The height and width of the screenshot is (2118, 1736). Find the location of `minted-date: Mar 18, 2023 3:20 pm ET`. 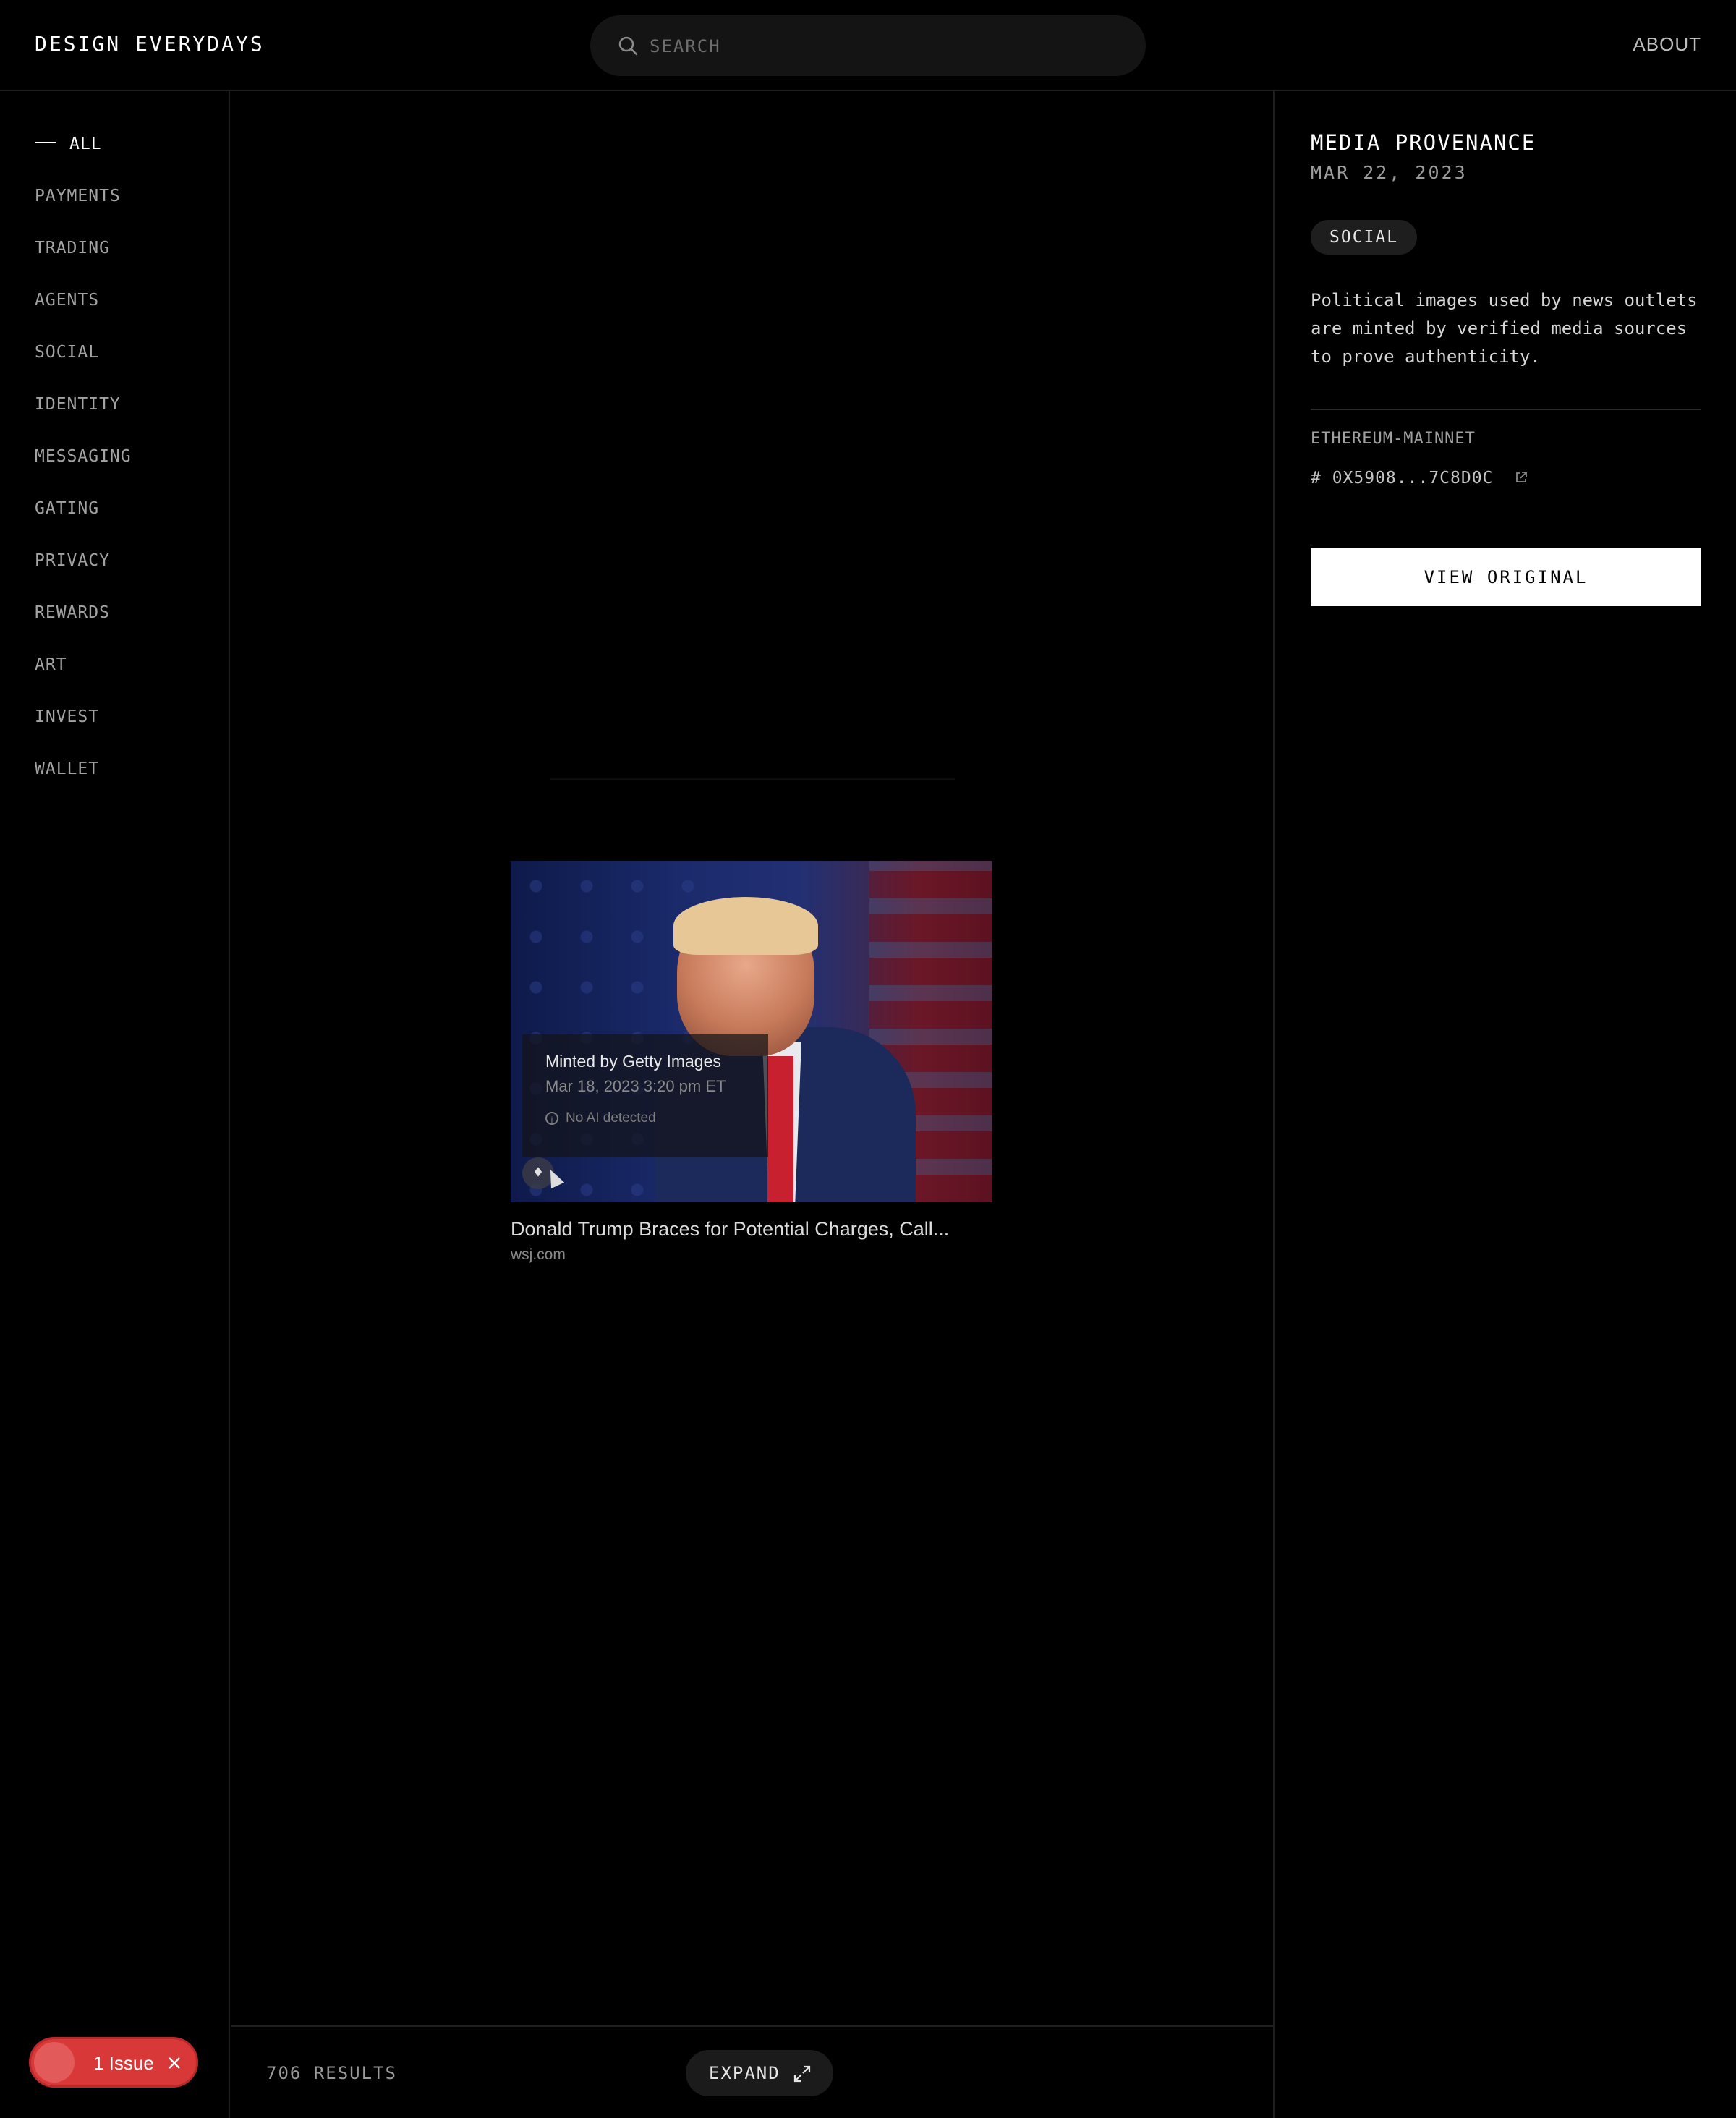

minted-date: Mar 18, 2023 3:20 pm ET is located at coordinates (635, 1086).